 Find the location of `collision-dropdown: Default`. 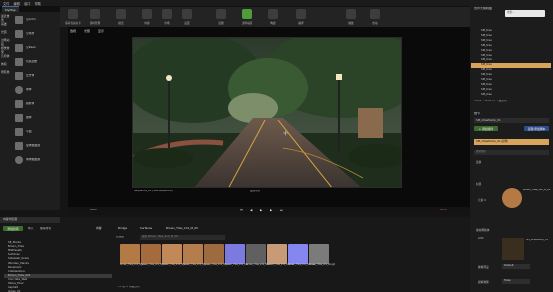

collision-dropdown: Default is located at coordinates (516, 266).